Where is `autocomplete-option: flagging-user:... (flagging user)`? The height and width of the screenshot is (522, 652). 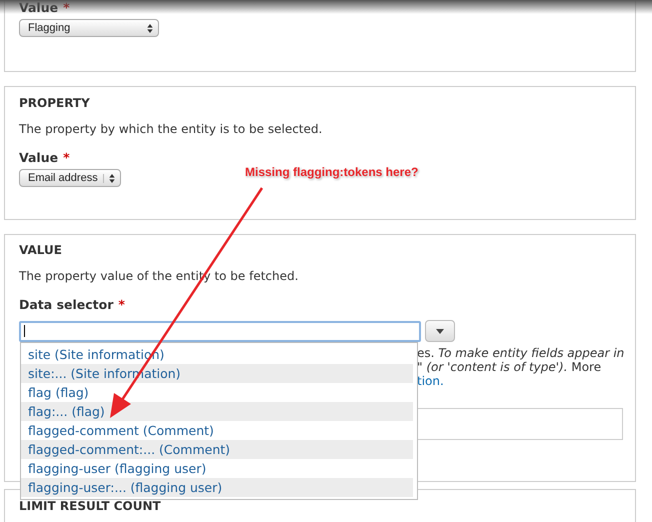
autocomplete-option: flagging-user:... (flagging user) is located at coordinates (217, 487).